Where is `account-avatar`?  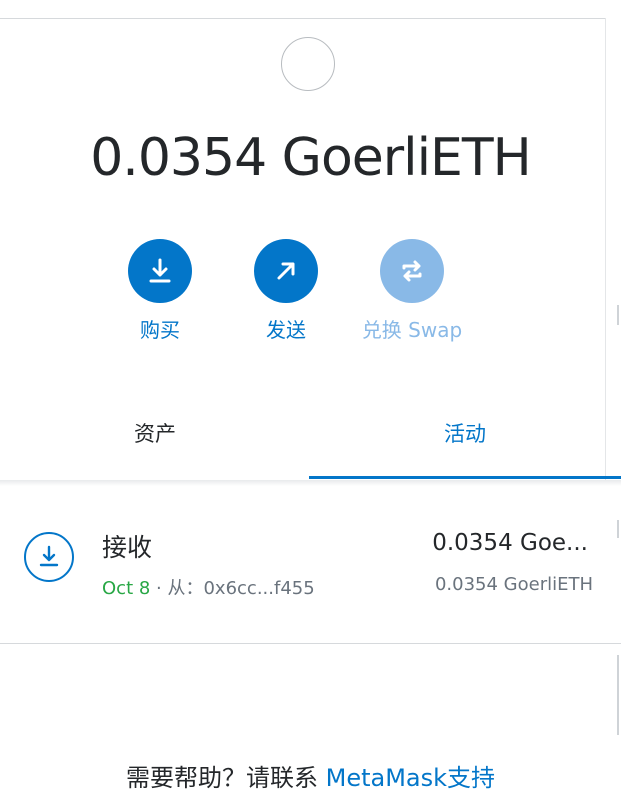
account-avatar is located at coordinates (308, 64).